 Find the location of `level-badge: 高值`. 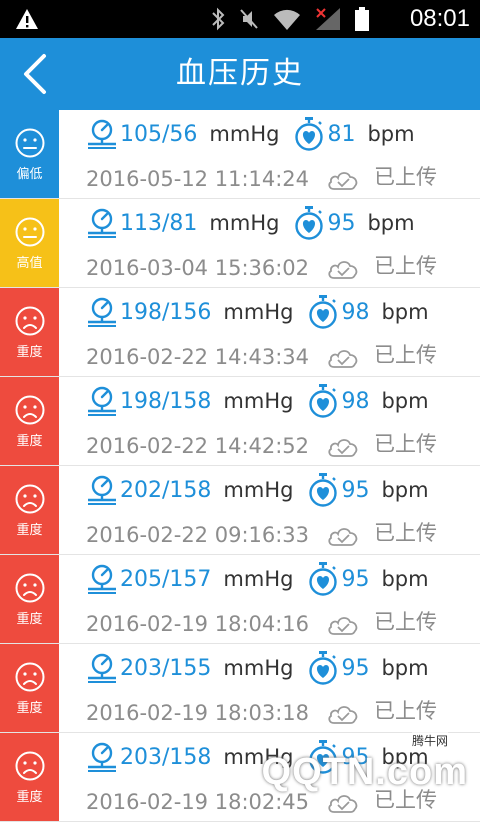

level-badge: 高值 is located at coordinates (29, 243).